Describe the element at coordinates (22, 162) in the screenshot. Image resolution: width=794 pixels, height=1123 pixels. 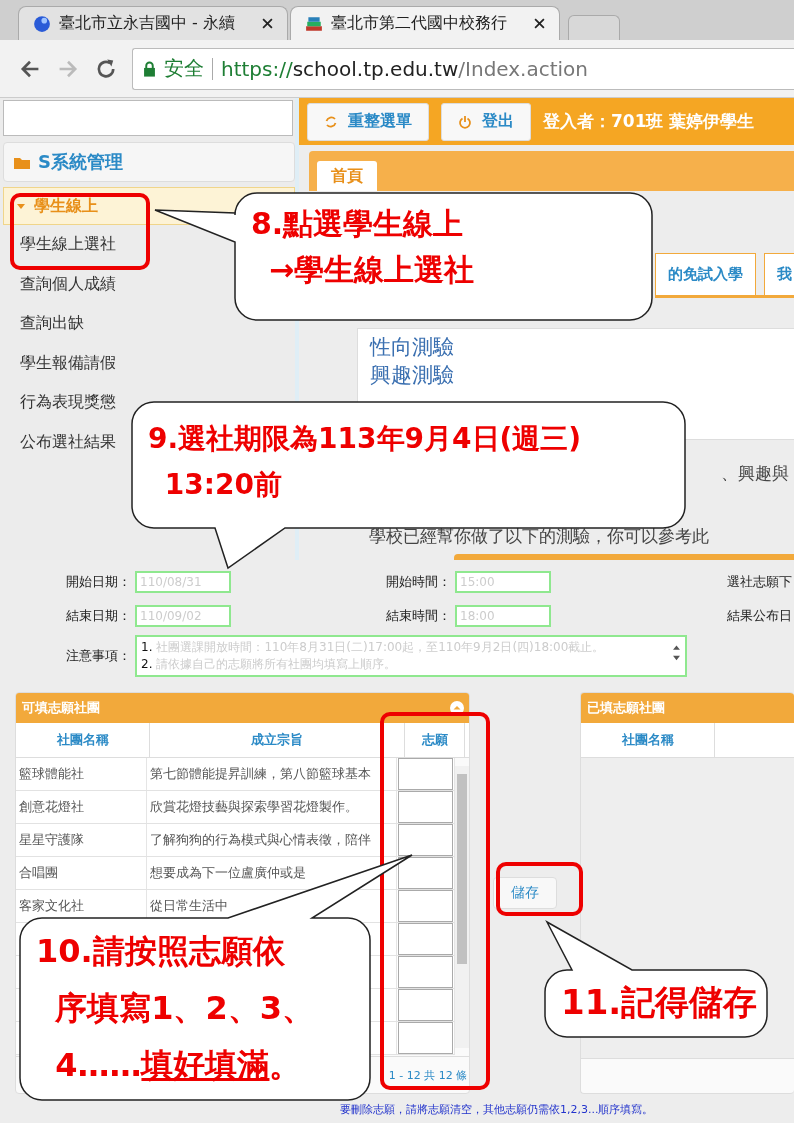
I see `folder-icon` at that location.